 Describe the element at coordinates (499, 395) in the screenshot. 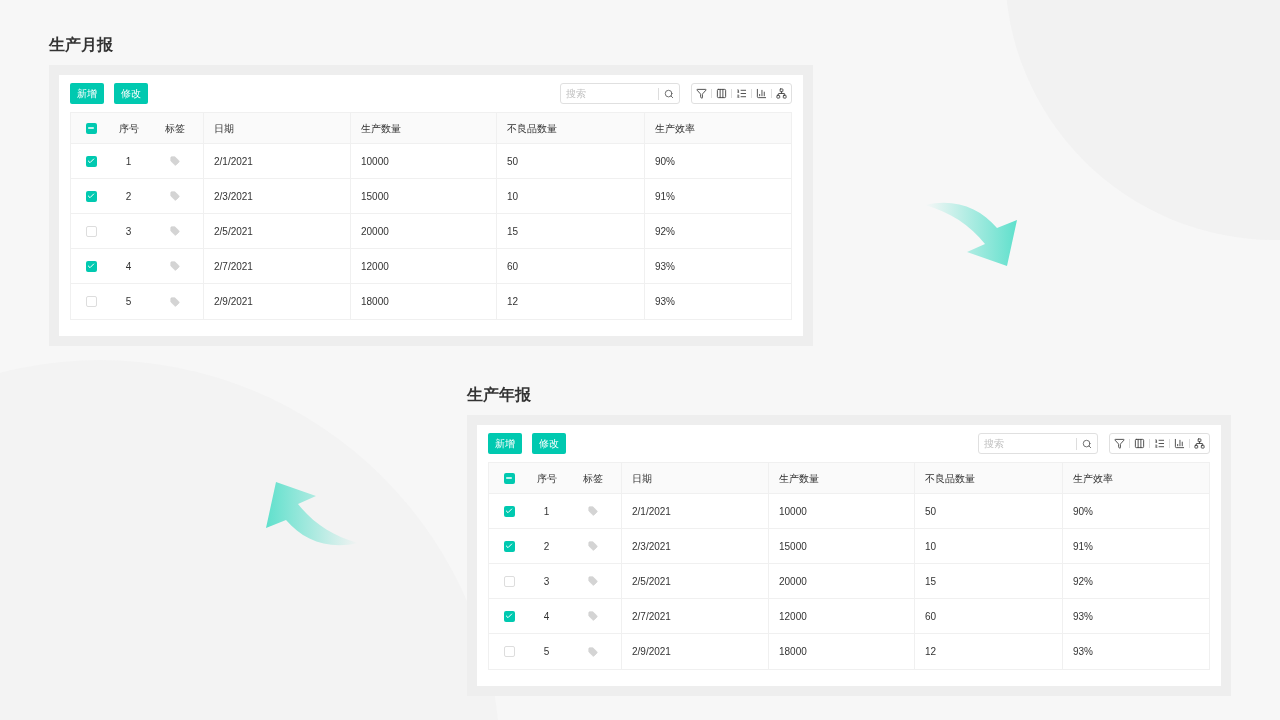

I see `section-title: 生产年报` at that location.